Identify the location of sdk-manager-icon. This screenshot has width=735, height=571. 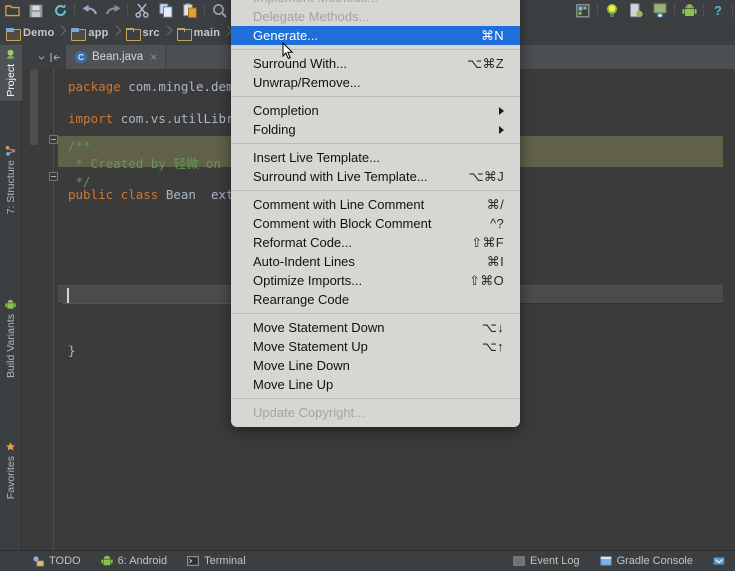
(660, 11).